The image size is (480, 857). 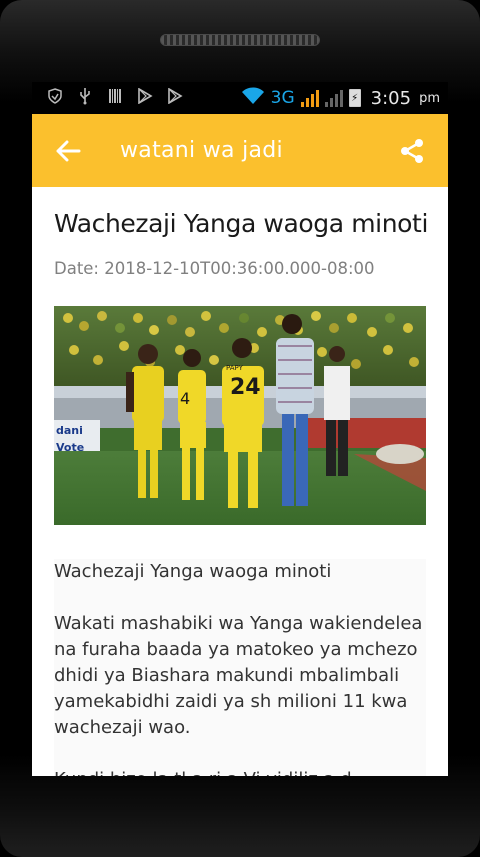 I want to click on phone-speaker, so click(x=240, y=40).